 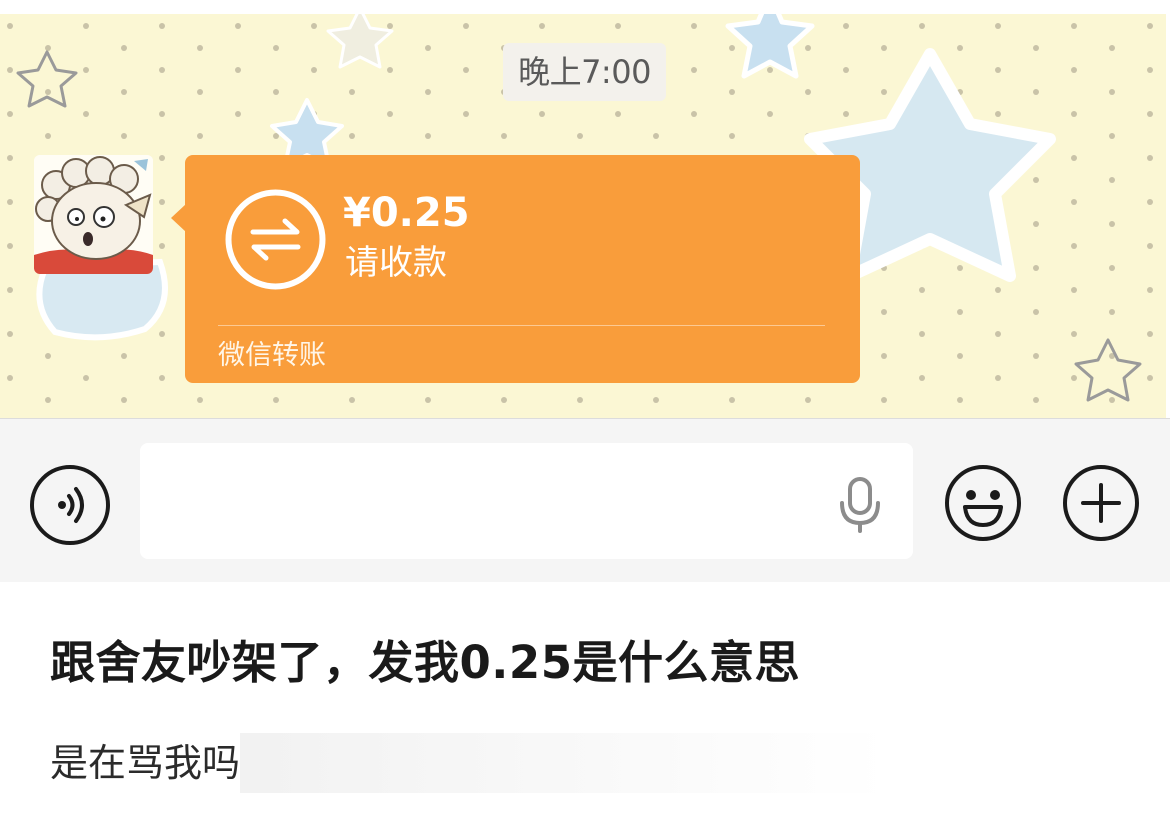 I want to click on voice-icon, so click(x=71, y=505).